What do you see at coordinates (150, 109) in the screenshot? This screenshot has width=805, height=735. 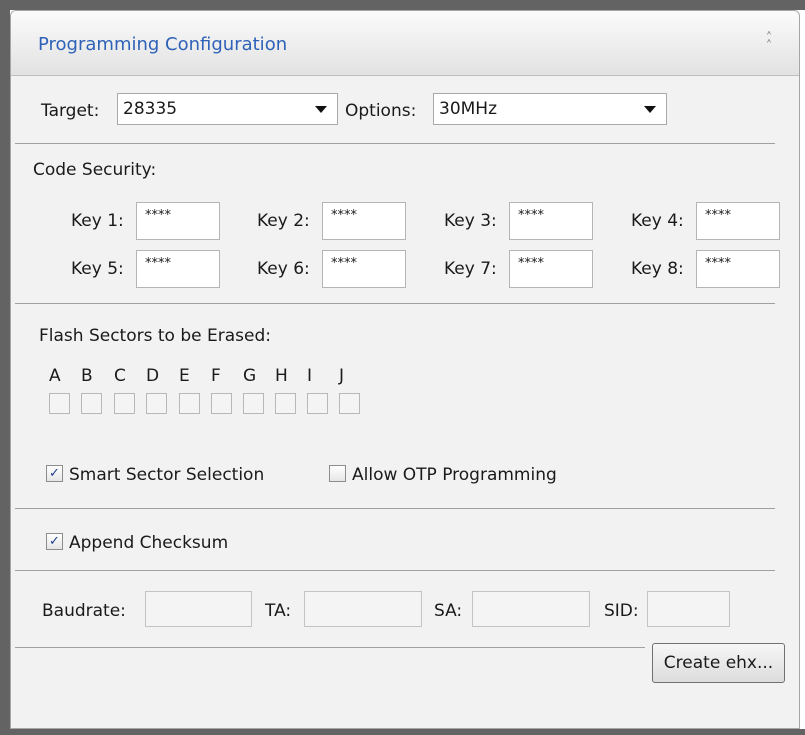 I see `target-select-value: 28335` at bounding box center [150, 109].